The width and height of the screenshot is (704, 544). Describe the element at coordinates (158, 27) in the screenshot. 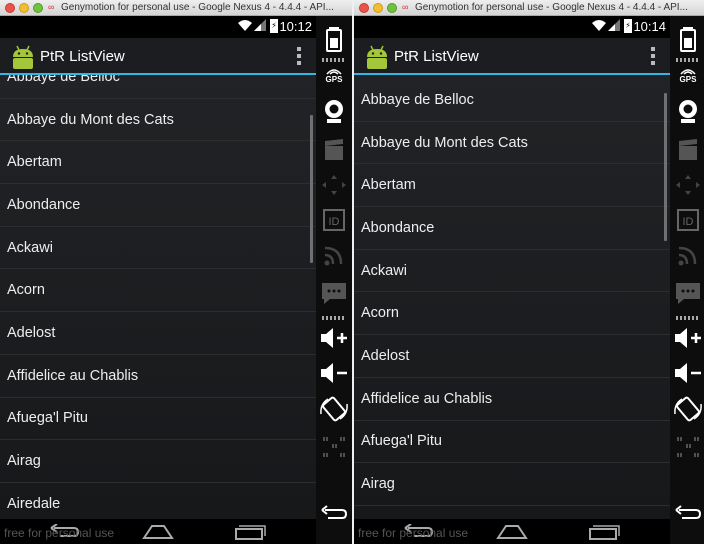

I see `status-bar: ⚡ 10:12` at that location.